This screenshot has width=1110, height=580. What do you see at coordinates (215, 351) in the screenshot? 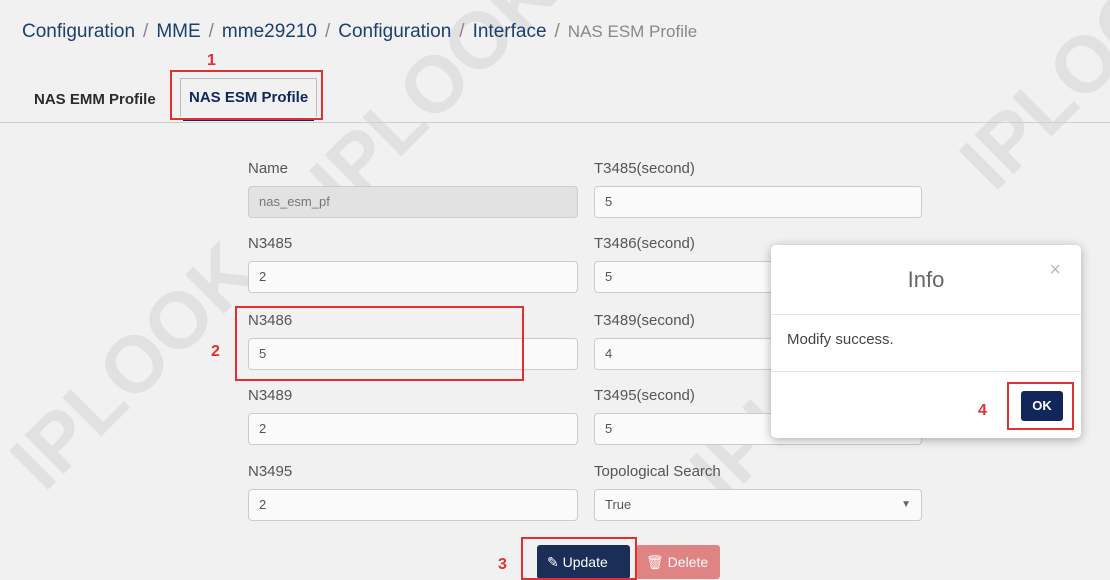
I see `annotation-2: 2` at bounding box center [215, 351].